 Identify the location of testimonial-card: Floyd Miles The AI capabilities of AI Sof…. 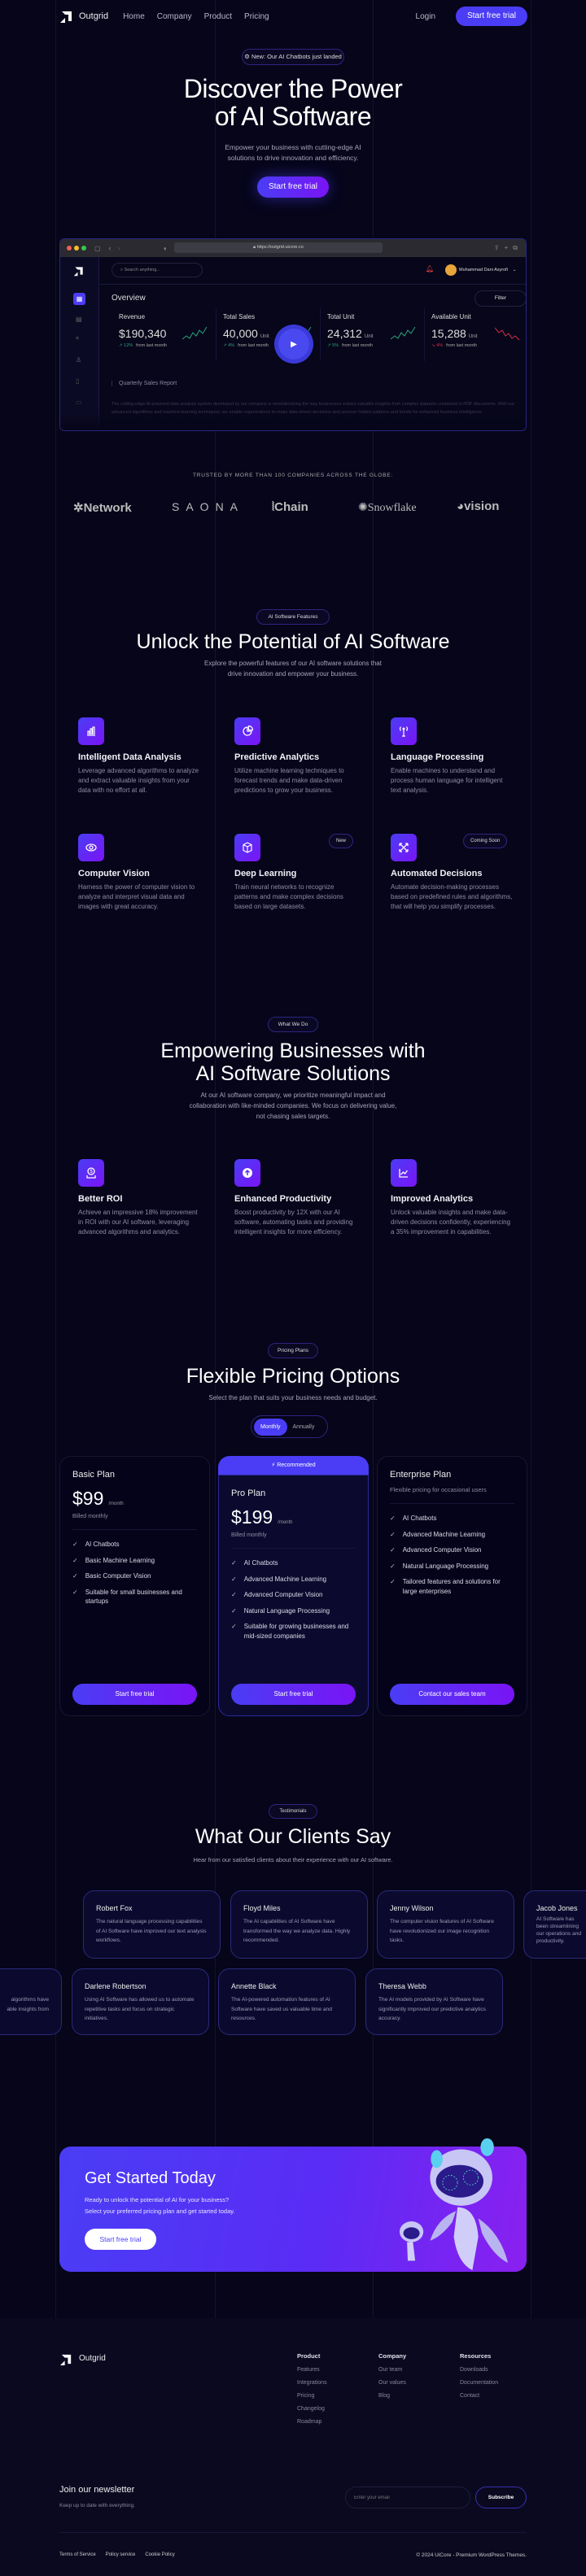
(299, 1924).